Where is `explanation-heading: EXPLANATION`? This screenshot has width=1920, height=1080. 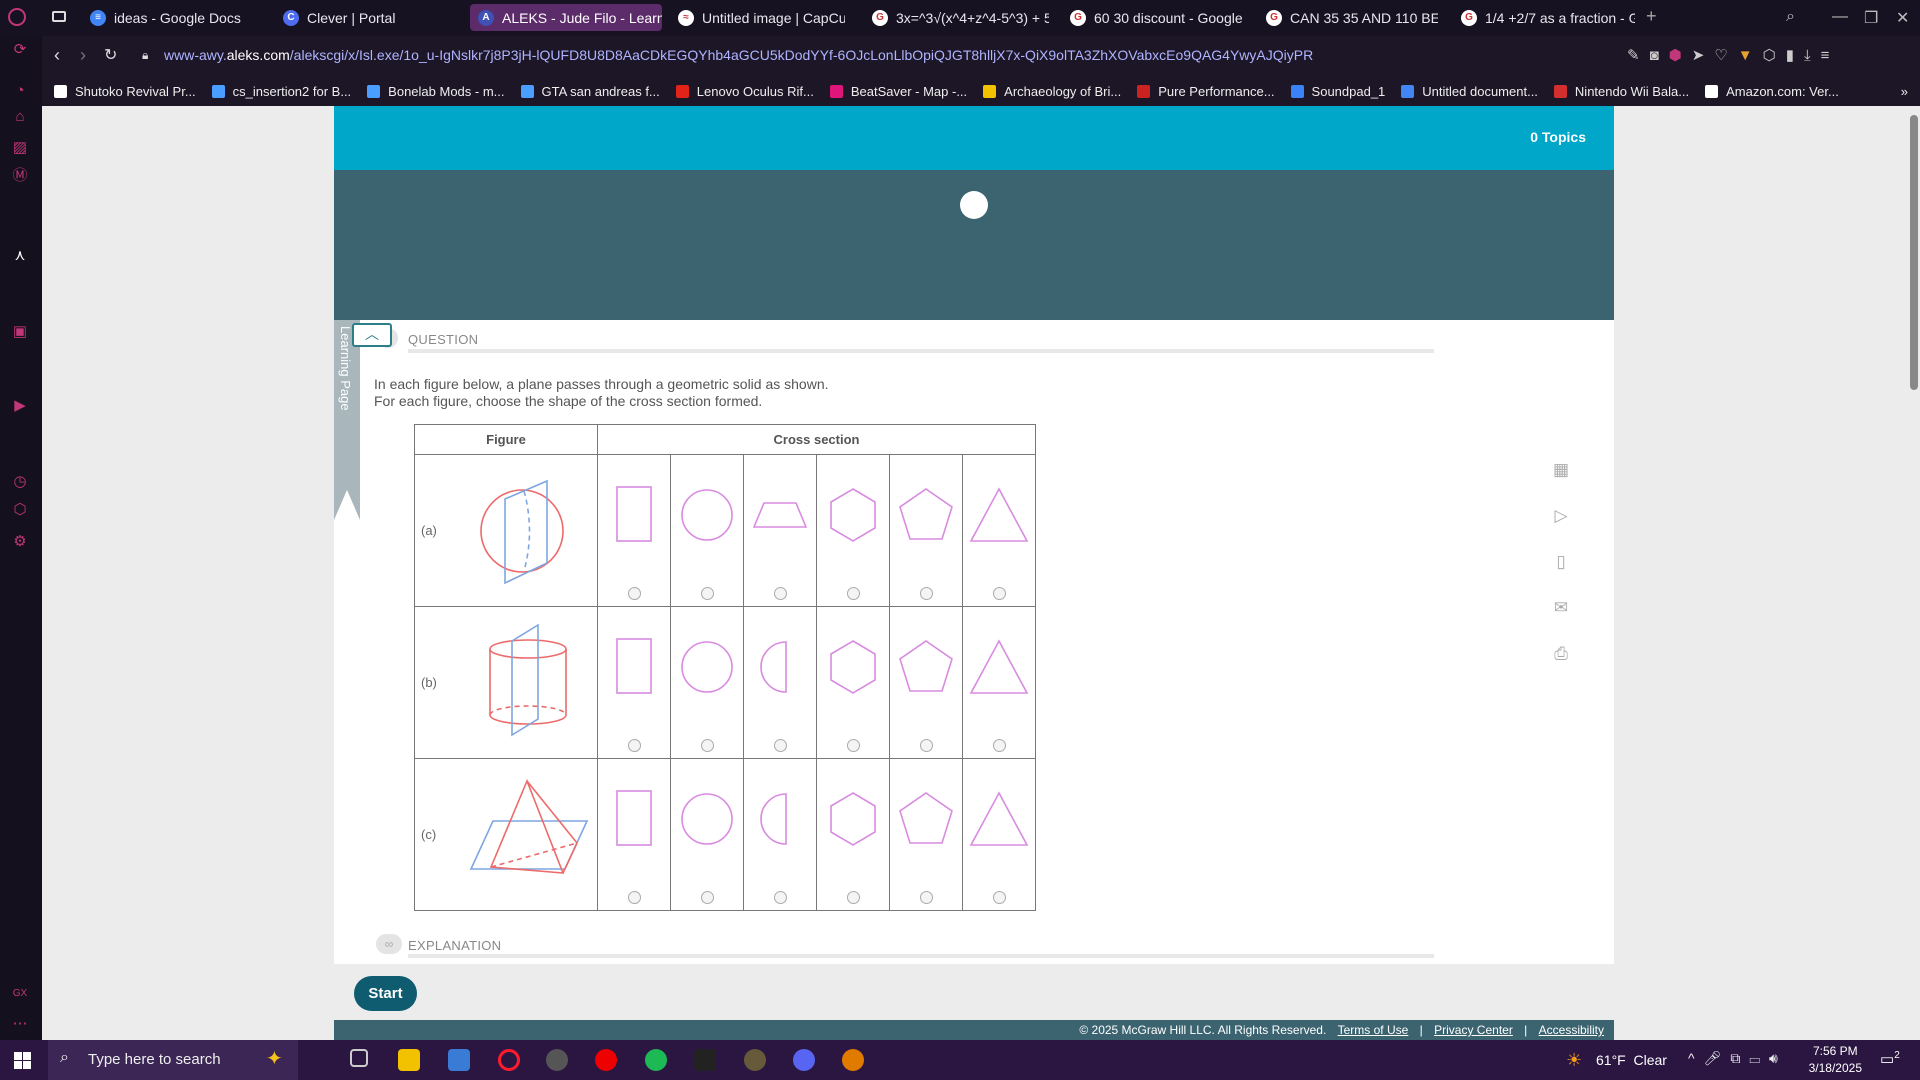 explanation-heading: EXPLANATION is located at coordinates (454, 945).